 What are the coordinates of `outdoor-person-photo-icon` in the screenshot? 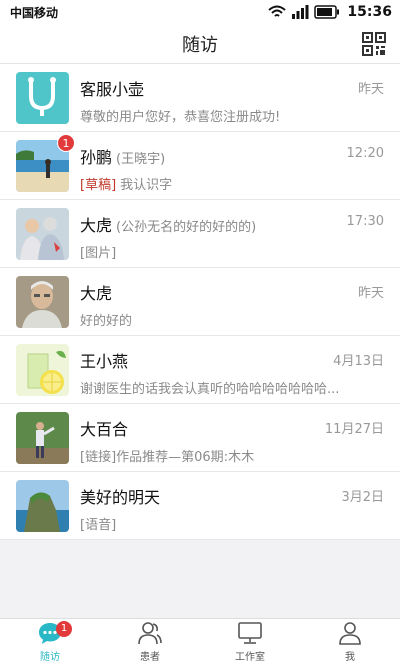 It's located at (42, 438).